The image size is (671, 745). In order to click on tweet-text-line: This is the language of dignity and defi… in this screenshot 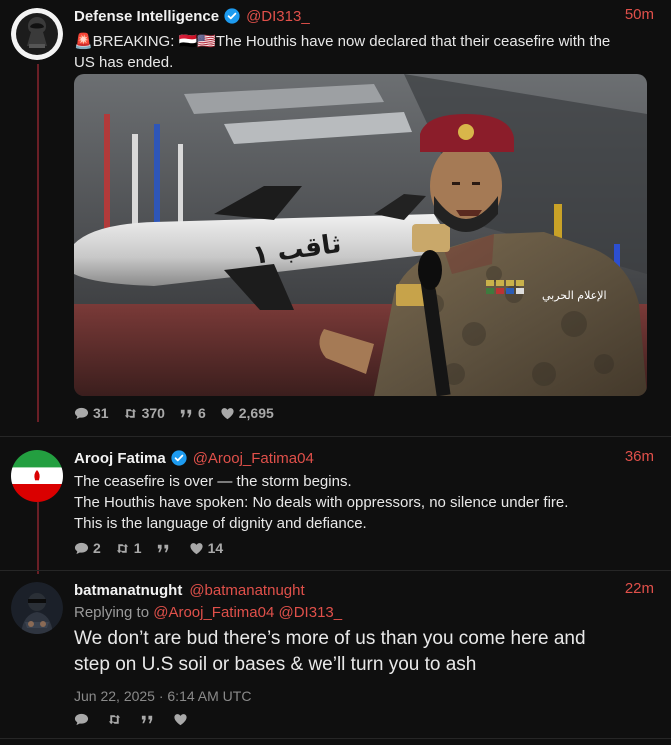, I will do `click(220, 523)`.